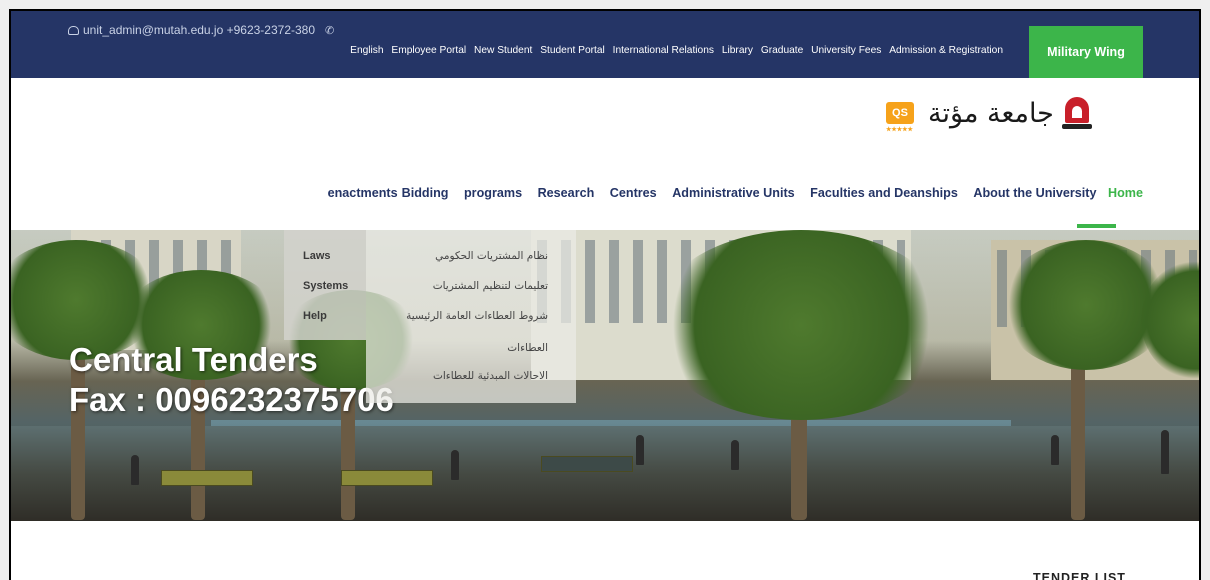 The image size is (1210, 580). I want to click on nav-item-home: Home, so click(1125, 193).